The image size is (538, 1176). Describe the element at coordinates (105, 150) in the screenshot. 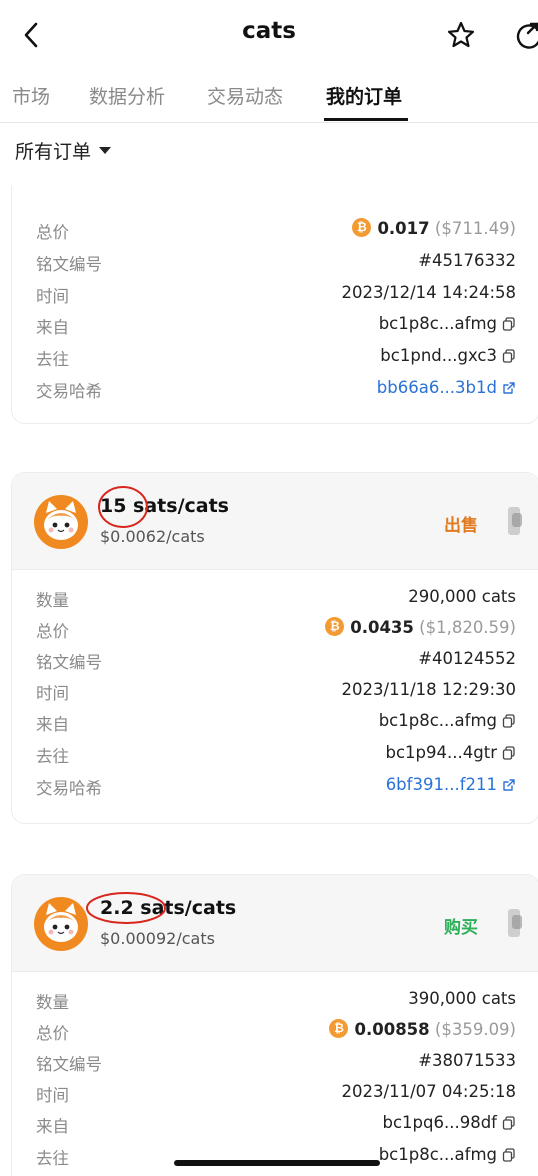

I see `caret-down-icon` at that location.